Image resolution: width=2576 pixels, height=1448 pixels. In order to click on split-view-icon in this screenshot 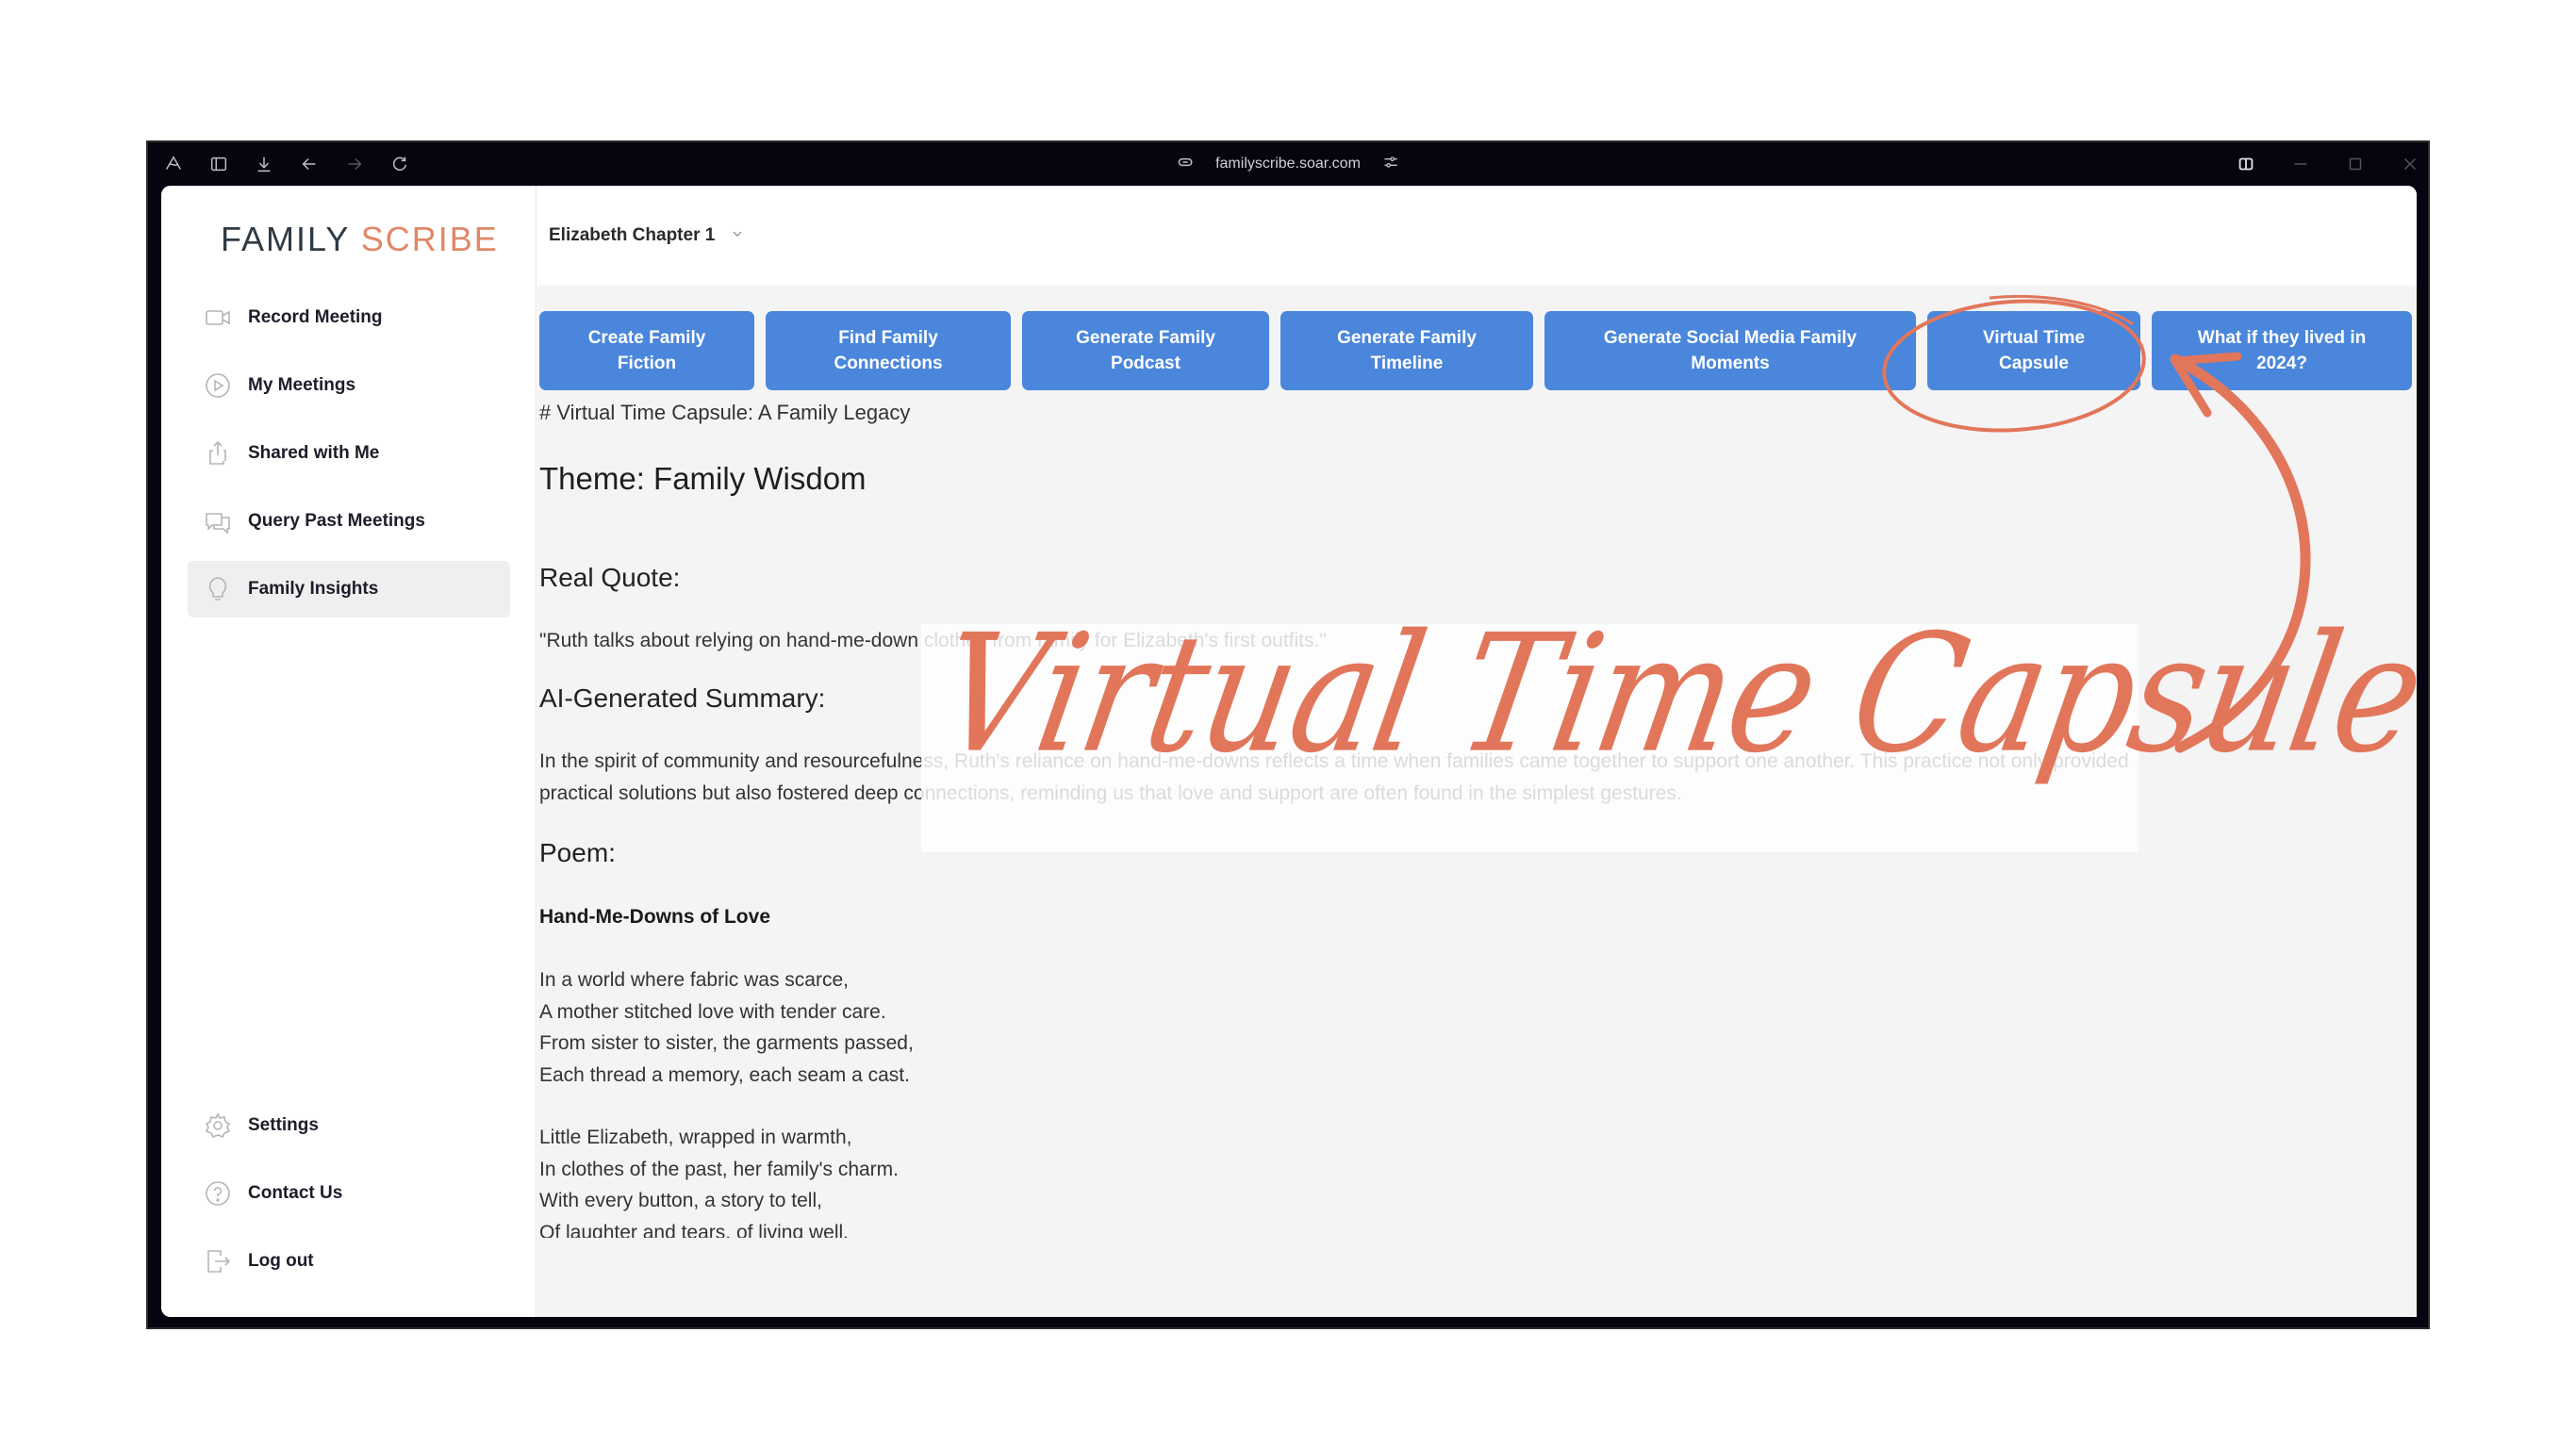, I will do `click(2246, 164)`.